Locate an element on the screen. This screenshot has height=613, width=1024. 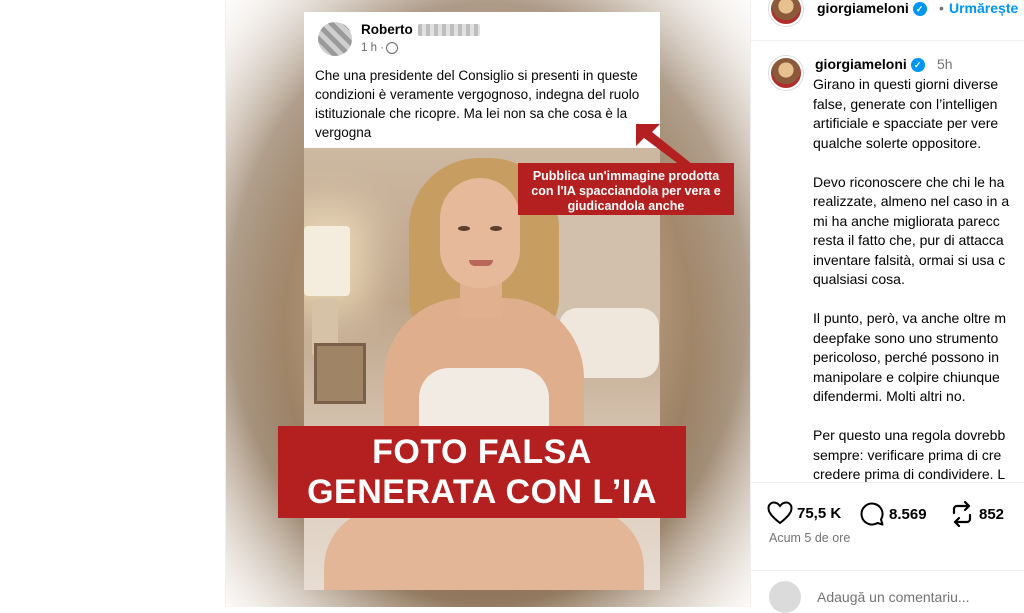
callout-arrow-icon is located at coordinates (664, 146).